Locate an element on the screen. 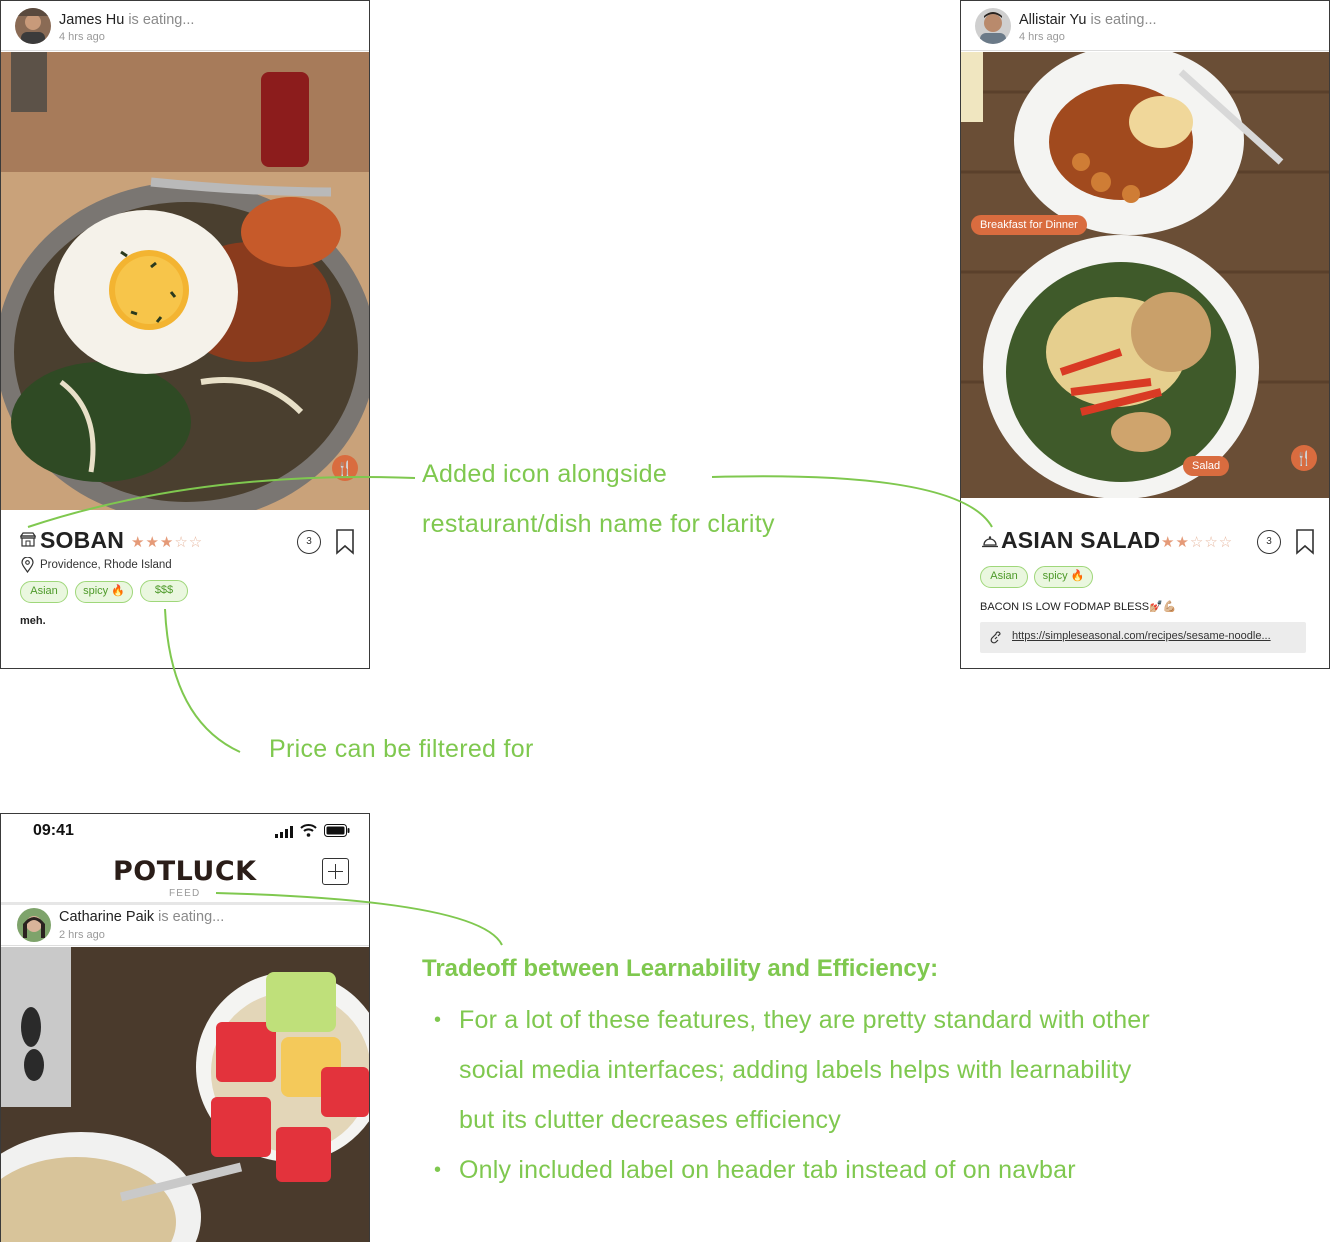 This screenshot has width=1330, height=1242. author-name: James Hu is located at coordinates (91, 20).